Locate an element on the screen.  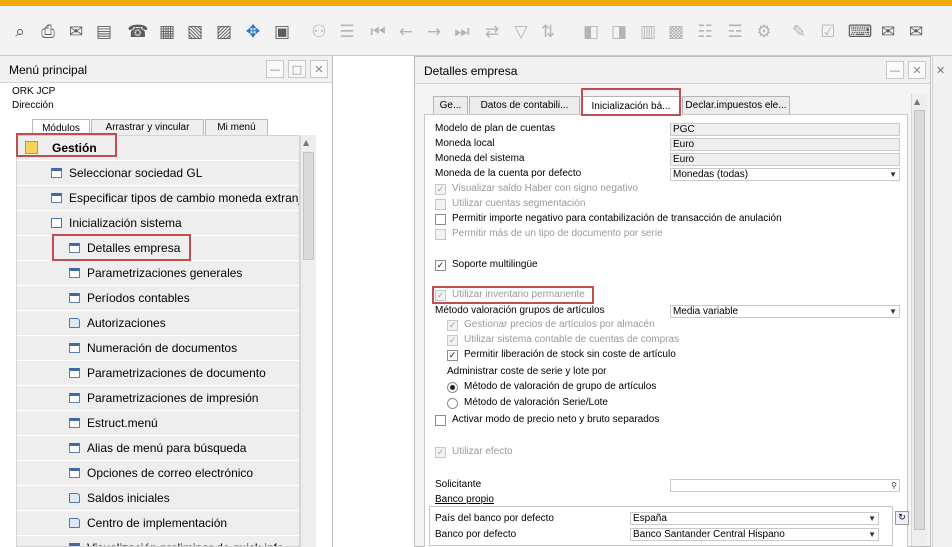
menu-item: Estruct.menú is located at coordinates (158, 423).